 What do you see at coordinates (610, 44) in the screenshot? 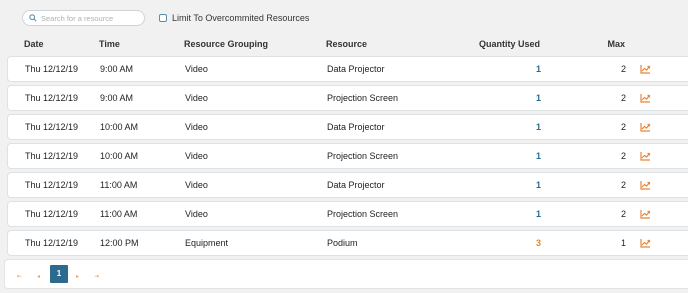
I see `col-max-header: Max` at bounding box center [610, 44].